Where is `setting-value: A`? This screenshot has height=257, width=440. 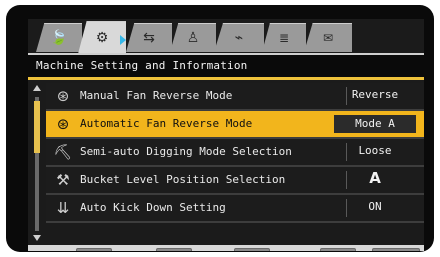 setting-value: A is located at coordinates (375, 178).